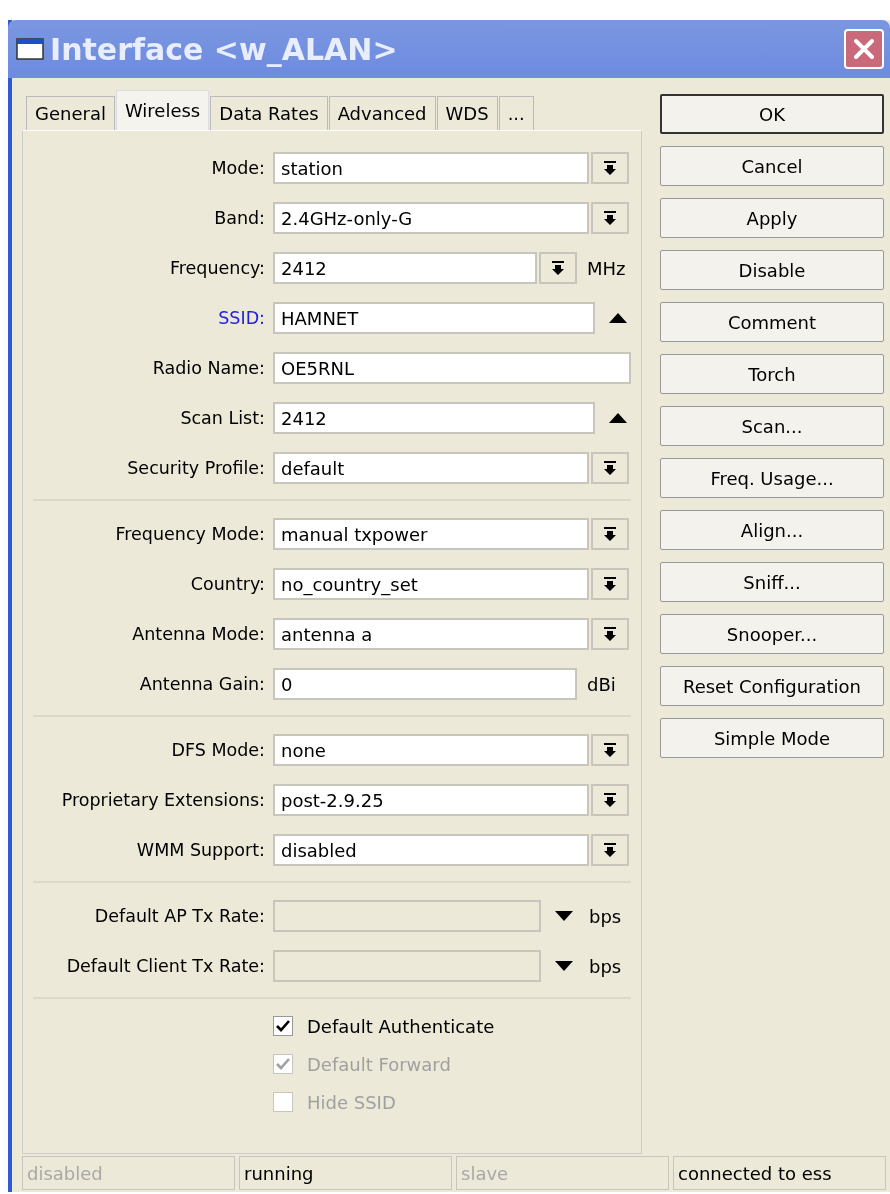  I want to click on field-label: Band:, so click(239, 218).